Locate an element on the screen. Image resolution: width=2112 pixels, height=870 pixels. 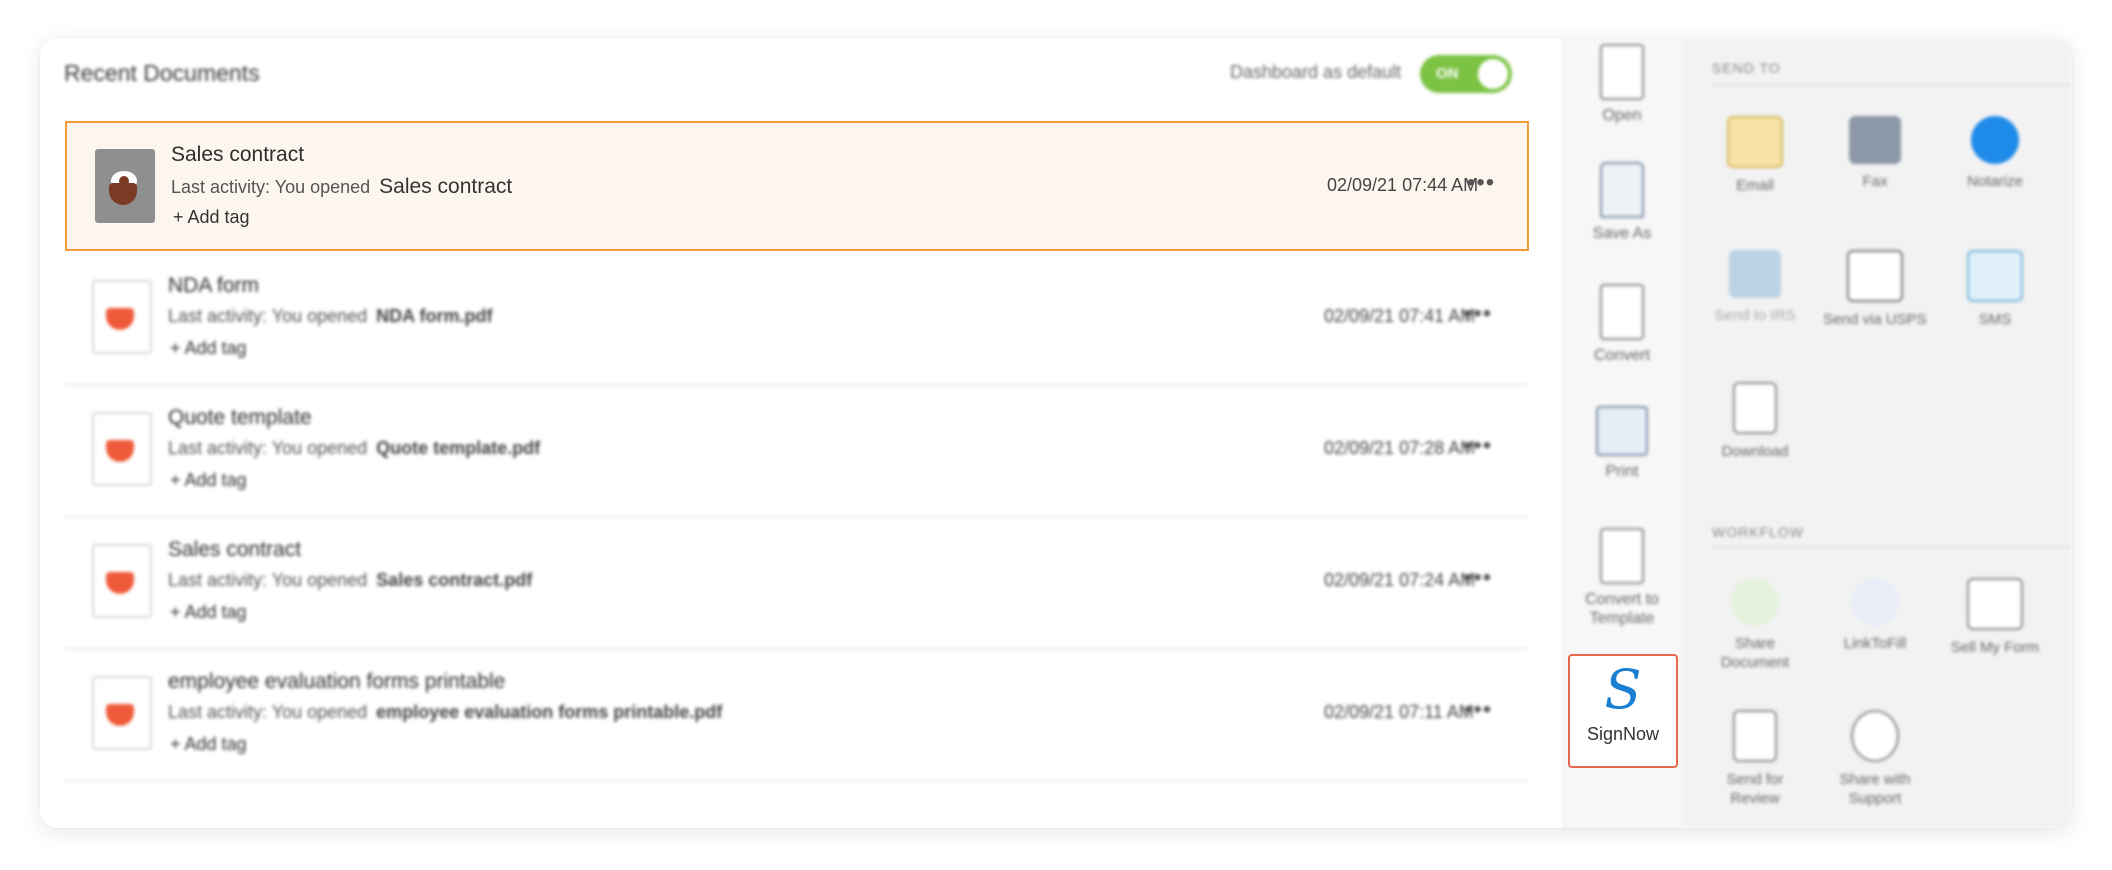
mailbox-icon is located at coordinates (1875, 276).